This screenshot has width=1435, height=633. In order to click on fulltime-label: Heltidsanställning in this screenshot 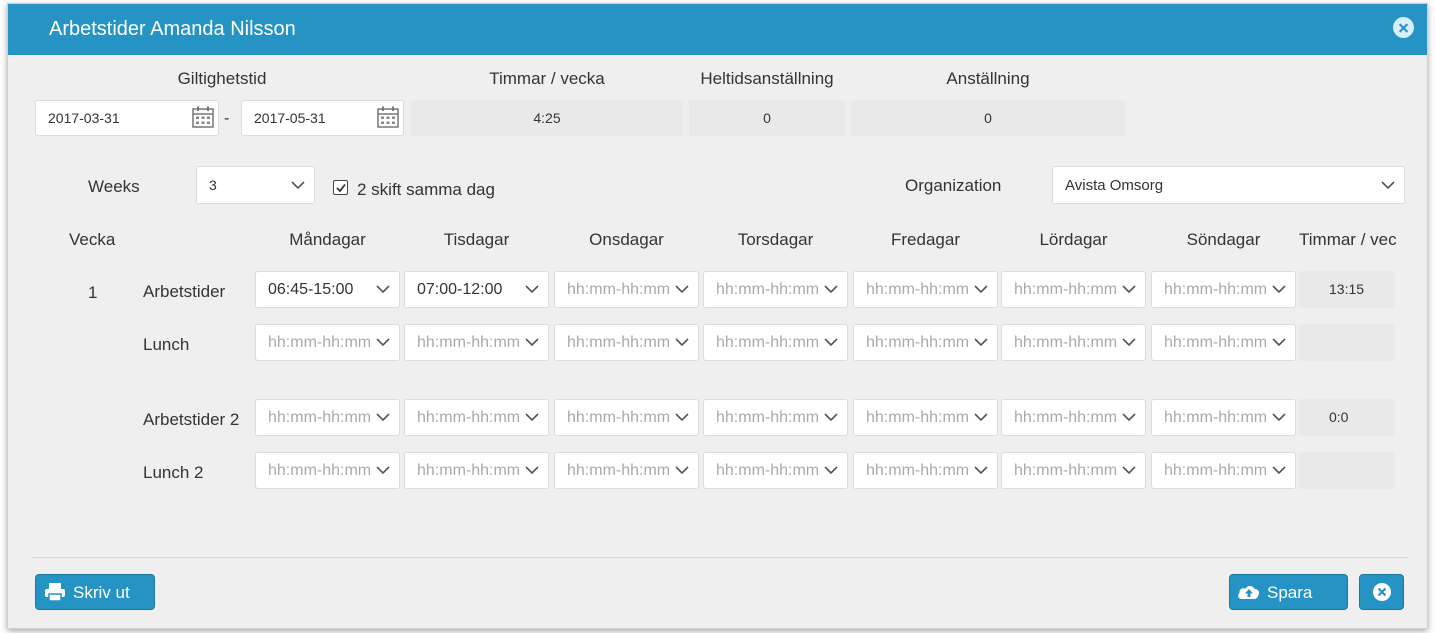, I will do `click(767, 78)`.